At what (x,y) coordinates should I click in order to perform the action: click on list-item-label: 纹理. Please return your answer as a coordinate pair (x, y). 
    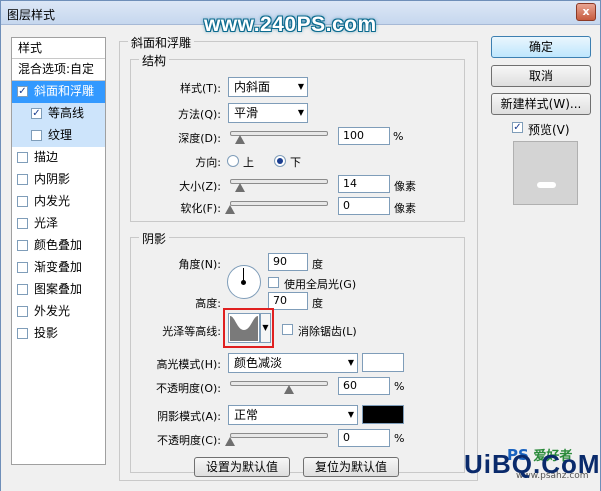
    Looking at the image, I should click on (60, 135).